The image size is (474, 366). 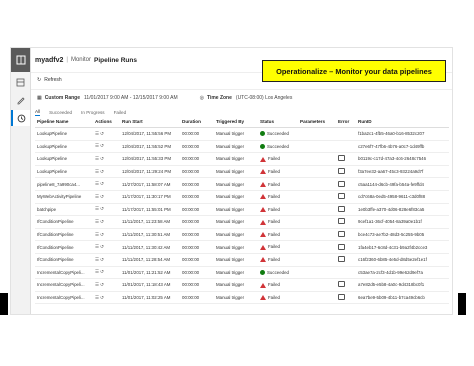 I want to click on tab-failed: Failed, so click(x=120, y=112).